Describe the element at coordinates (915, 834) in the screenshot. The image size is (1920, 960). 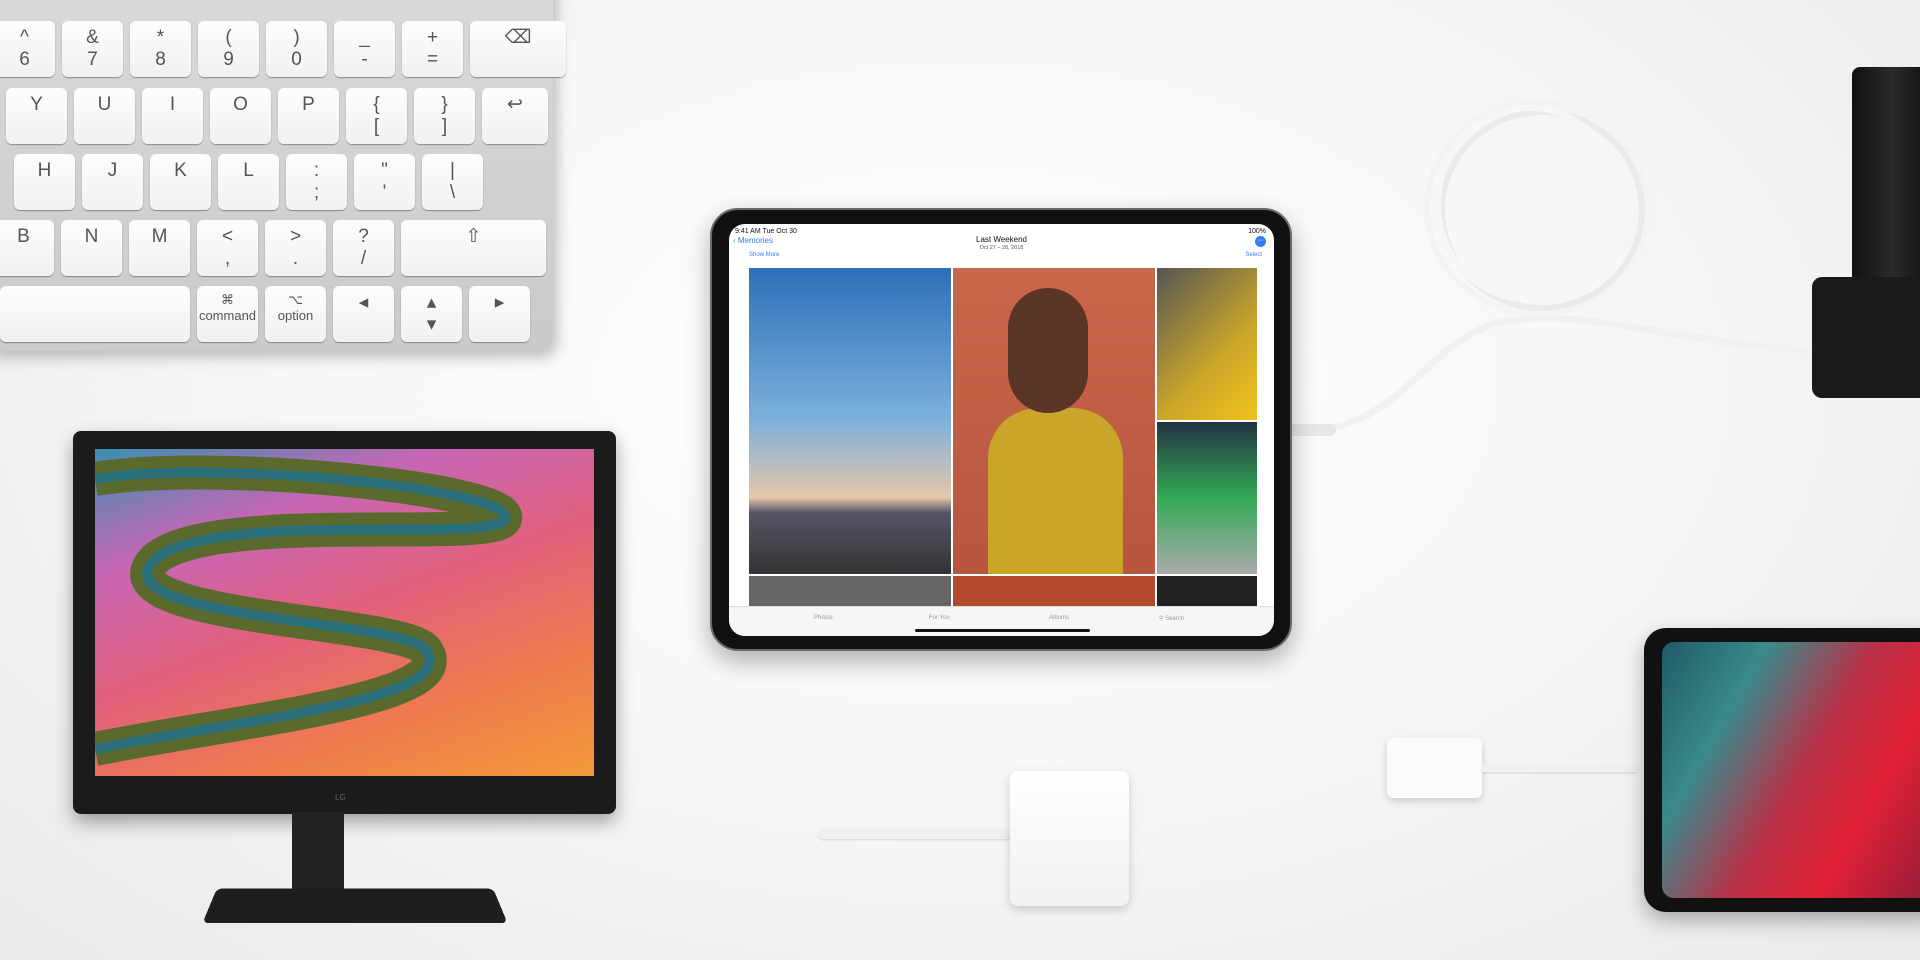
I see `adapter-cable` at that location.